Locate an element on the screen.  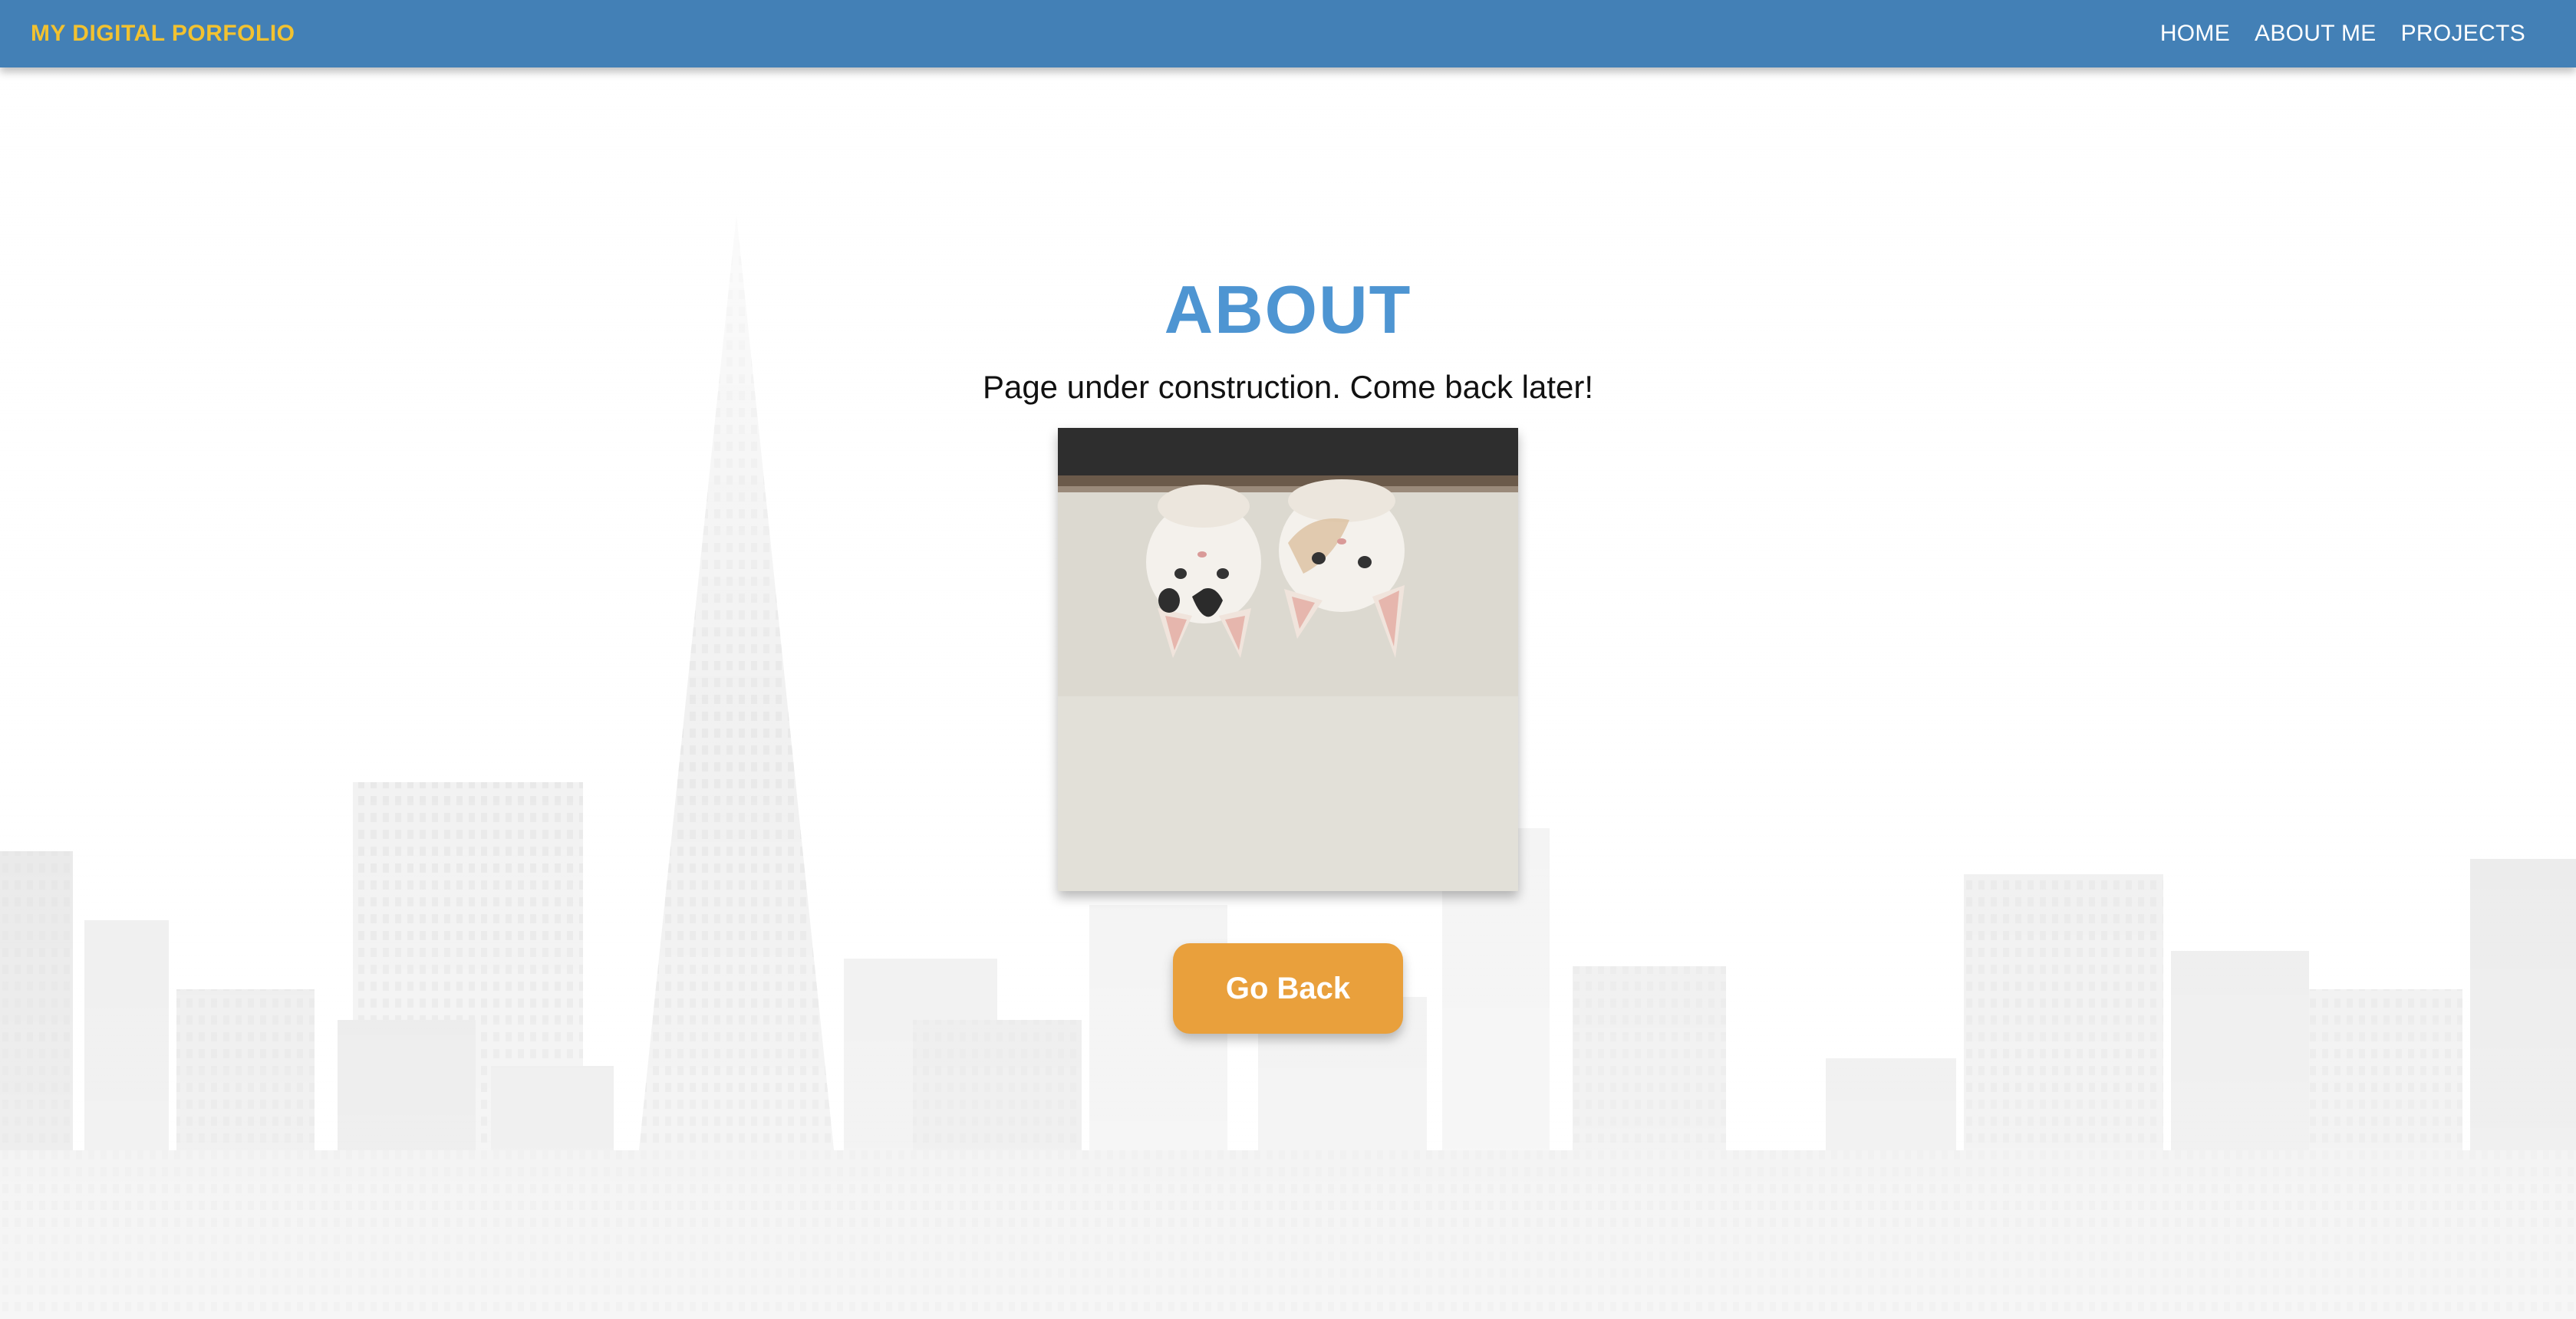
nav-link-about-me: ABOUT ME is located at coordinates (2316, 34).